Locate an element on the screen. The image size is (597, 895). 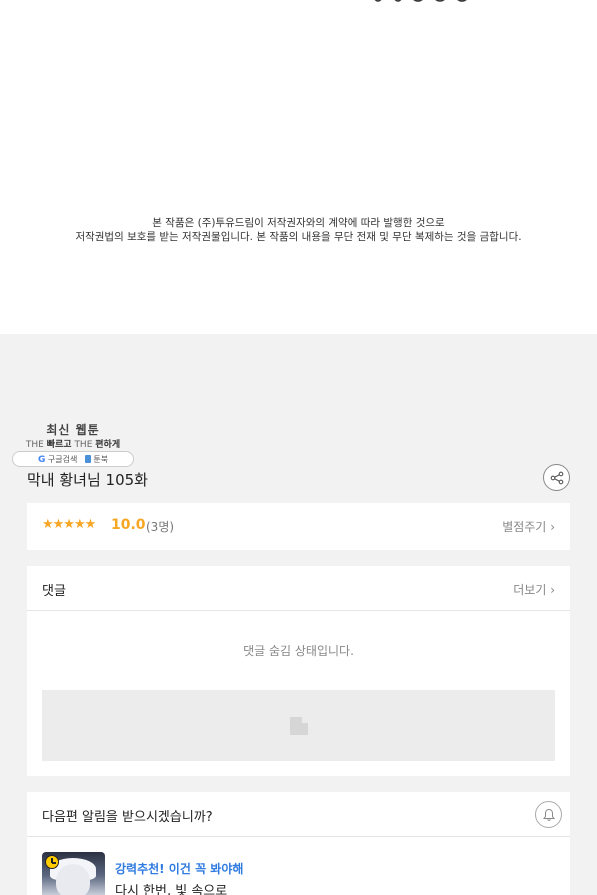
watermark-logo: 최신 웹툰 THE 빠르고 THE 편하게 G 구글검색 툰북 is located at coordinates (73, 444).